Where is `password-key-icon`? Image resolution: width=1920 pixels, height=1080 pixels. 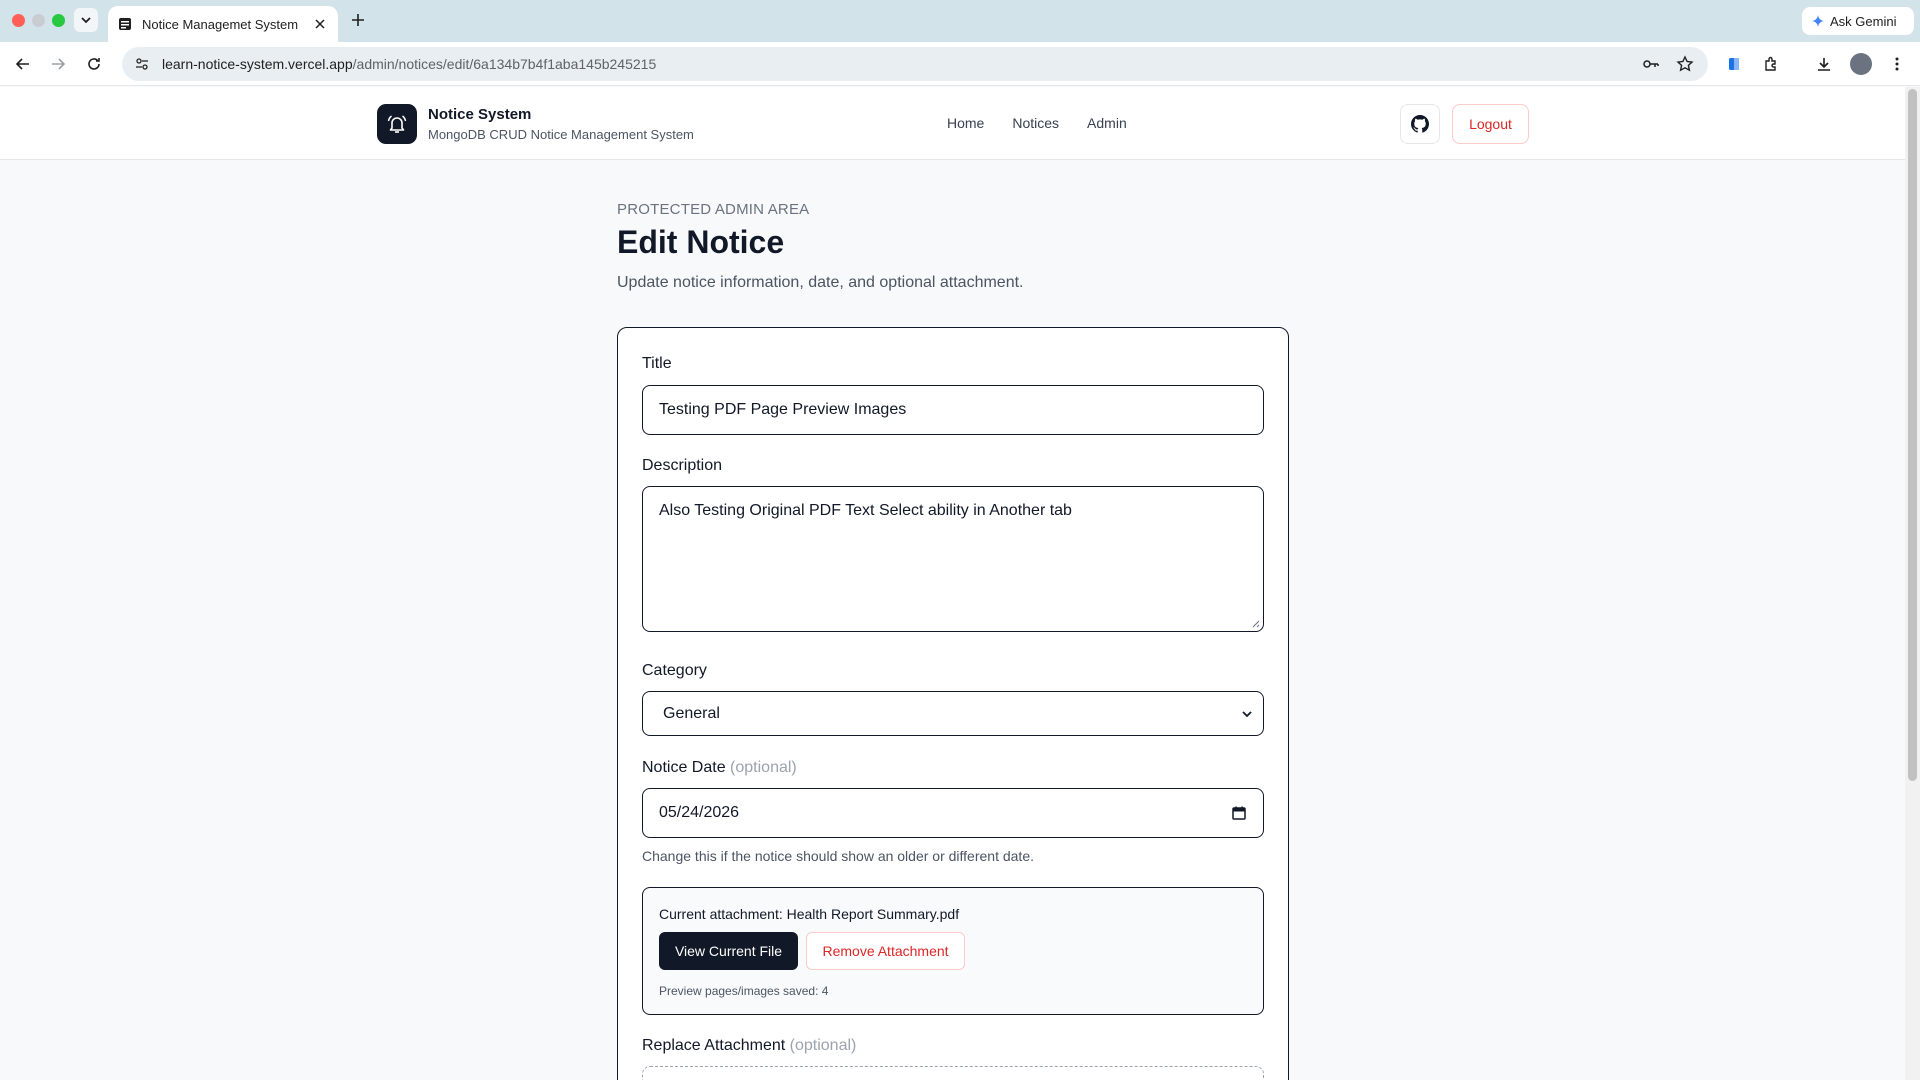
password-key-icon is located at coordinates (1651, 64).